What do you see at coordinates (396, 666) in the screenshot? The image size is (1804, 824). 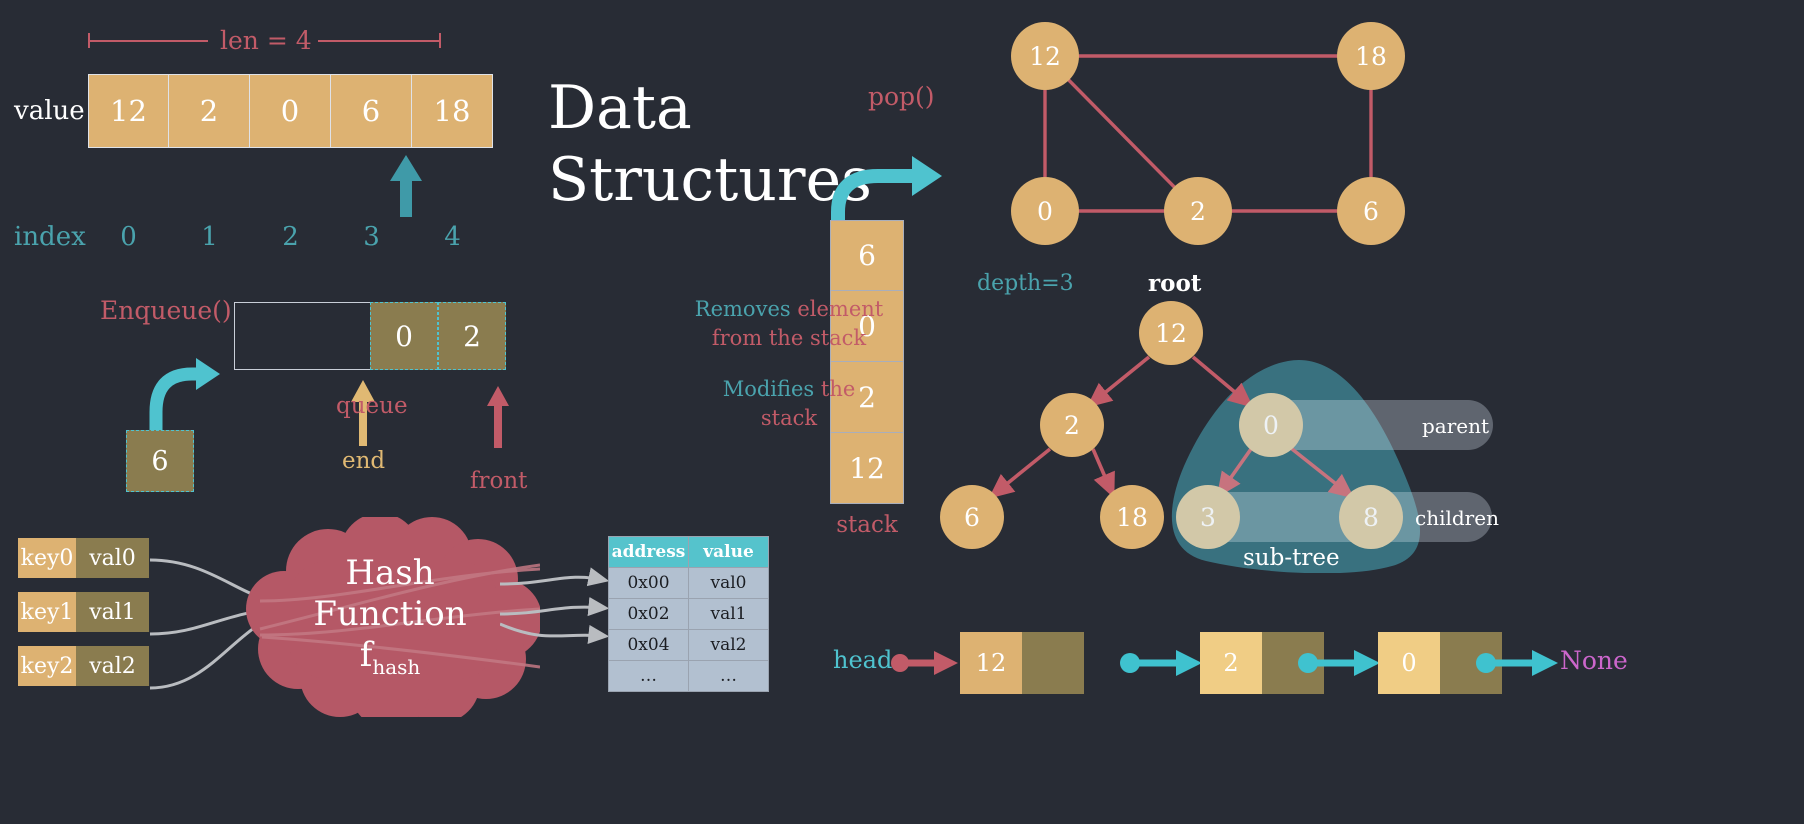 I see `hash-f-sub: hash` at bounding box center [396, 666].